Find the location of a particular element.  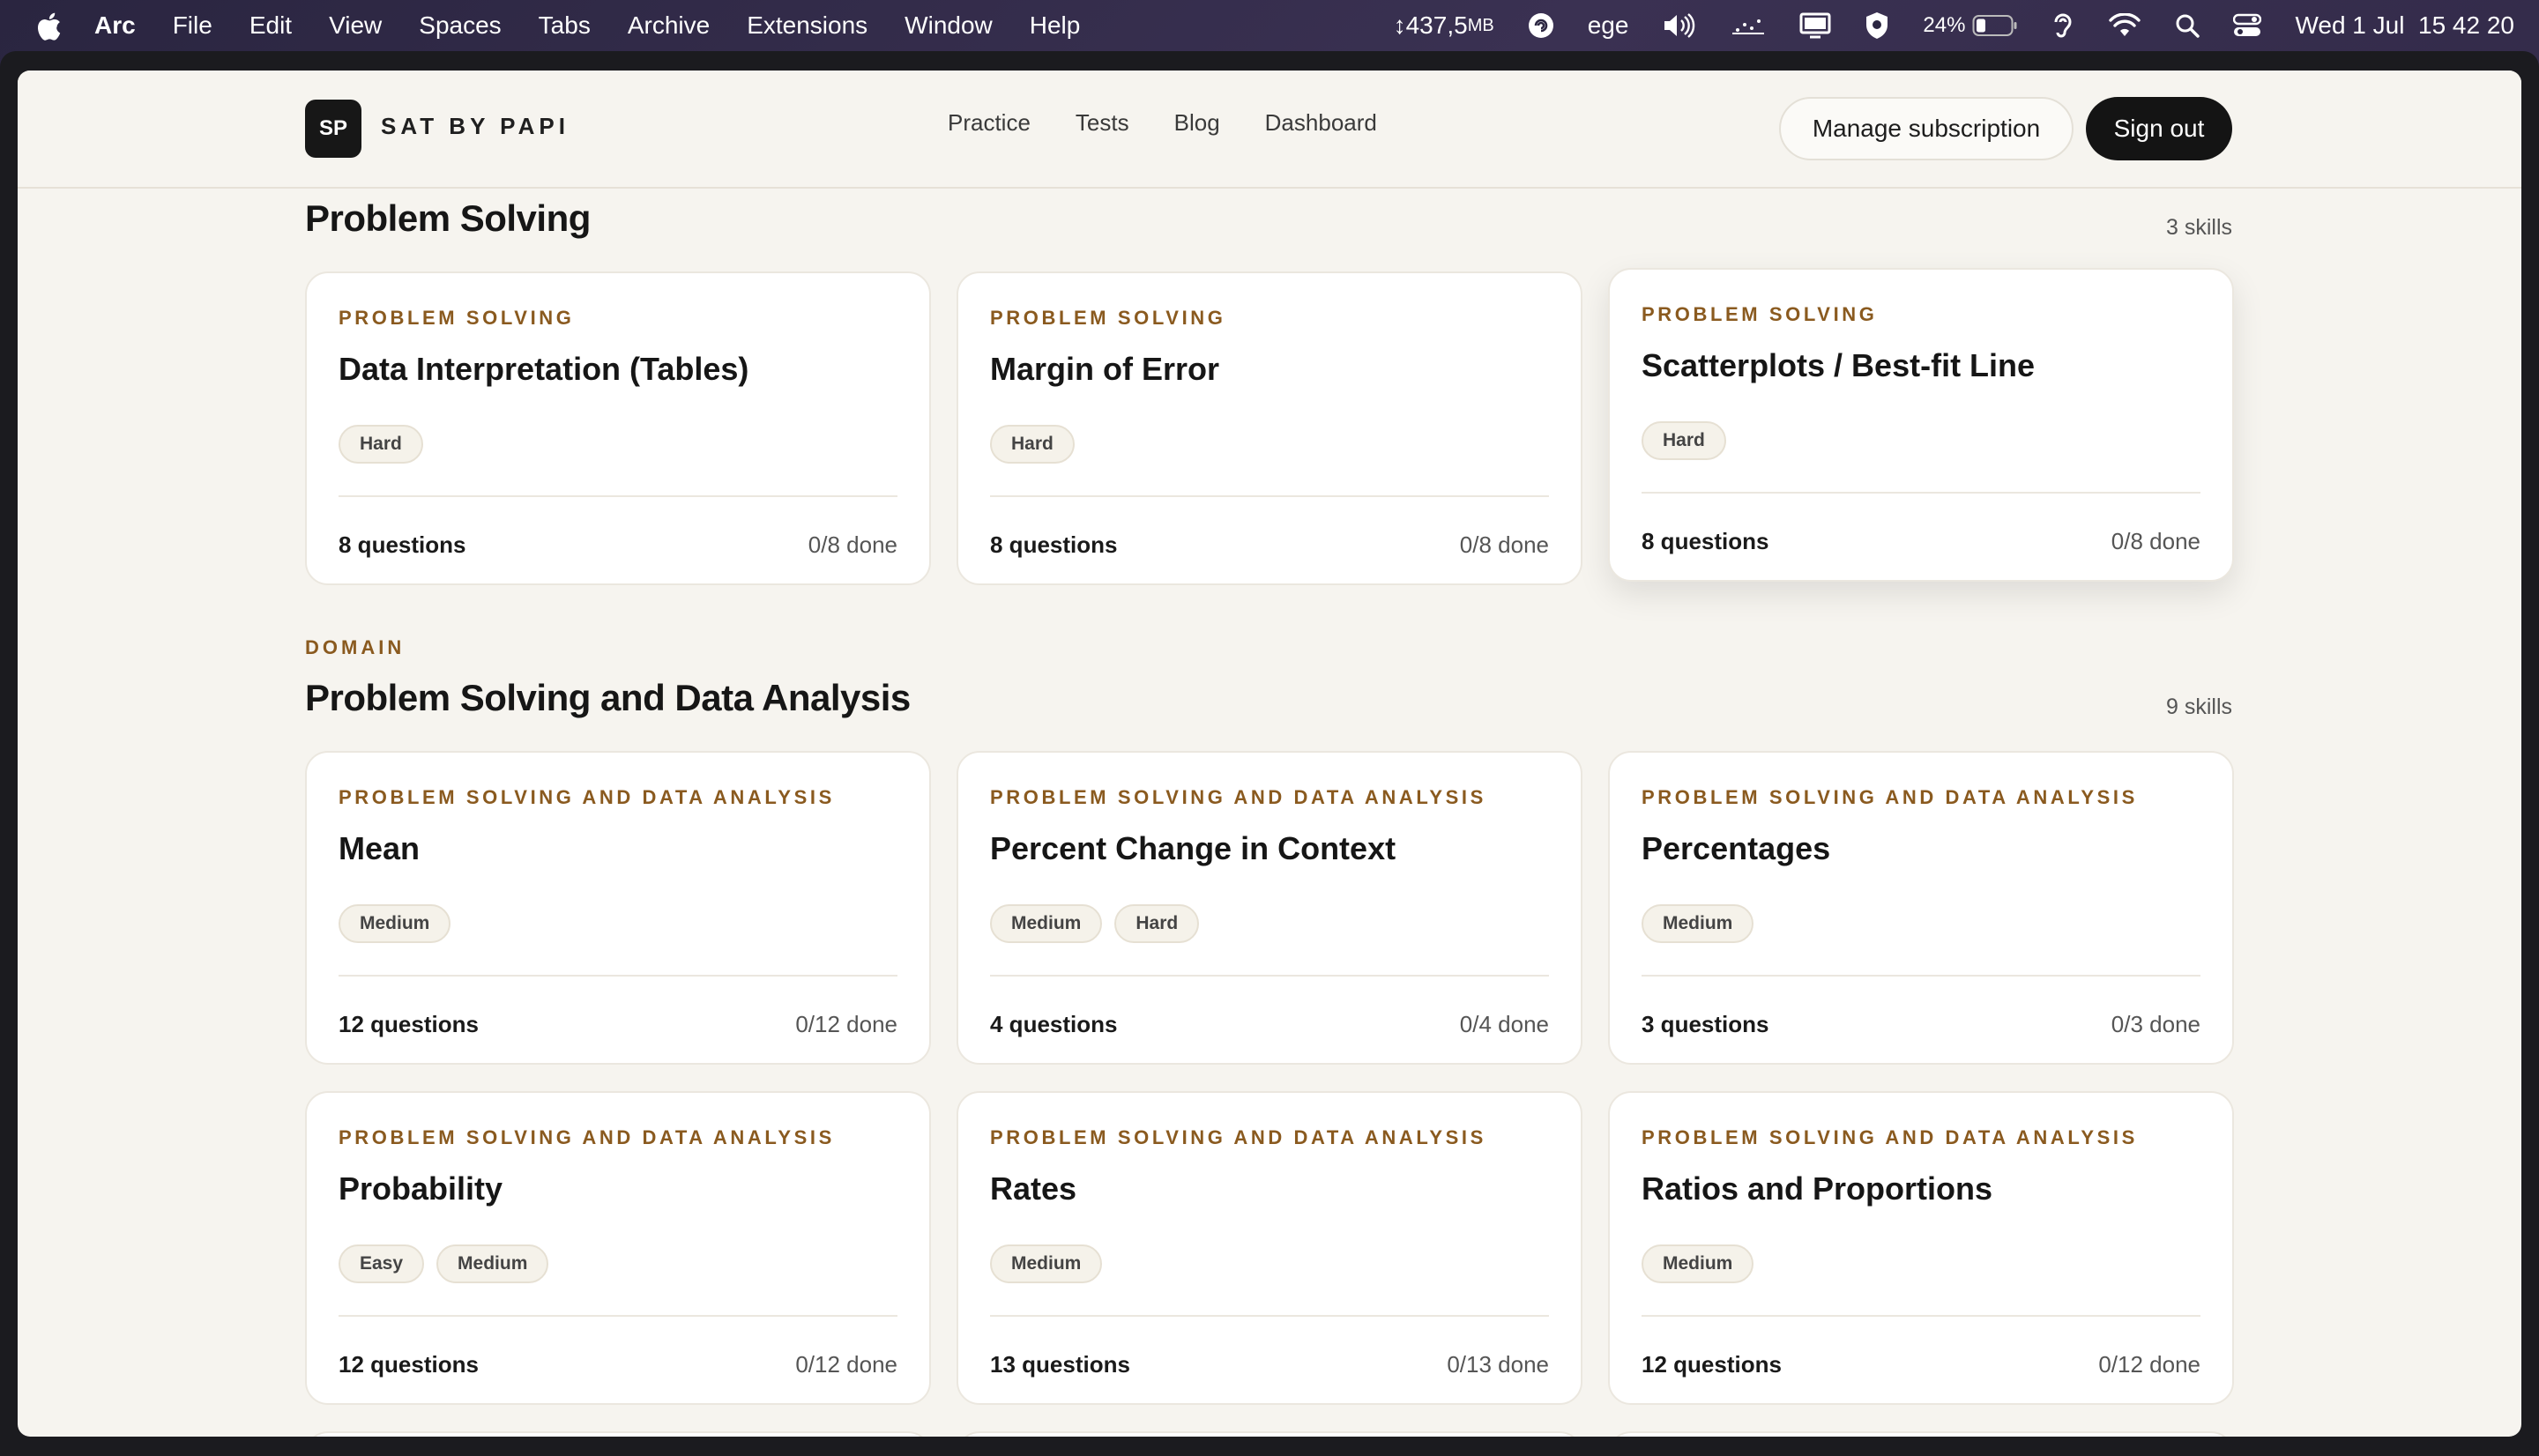

skill-count: 3 skills is located at coordinates (2198, 227).